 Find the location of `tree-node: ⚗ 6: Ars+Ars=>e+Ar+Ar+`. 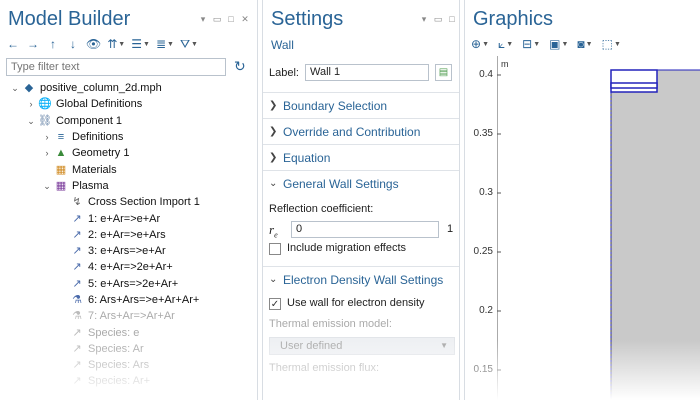

tree-node: ⚗ 6: Ars+Ars=>e+Ar+Ar+ is located at coordinates (128, 300).